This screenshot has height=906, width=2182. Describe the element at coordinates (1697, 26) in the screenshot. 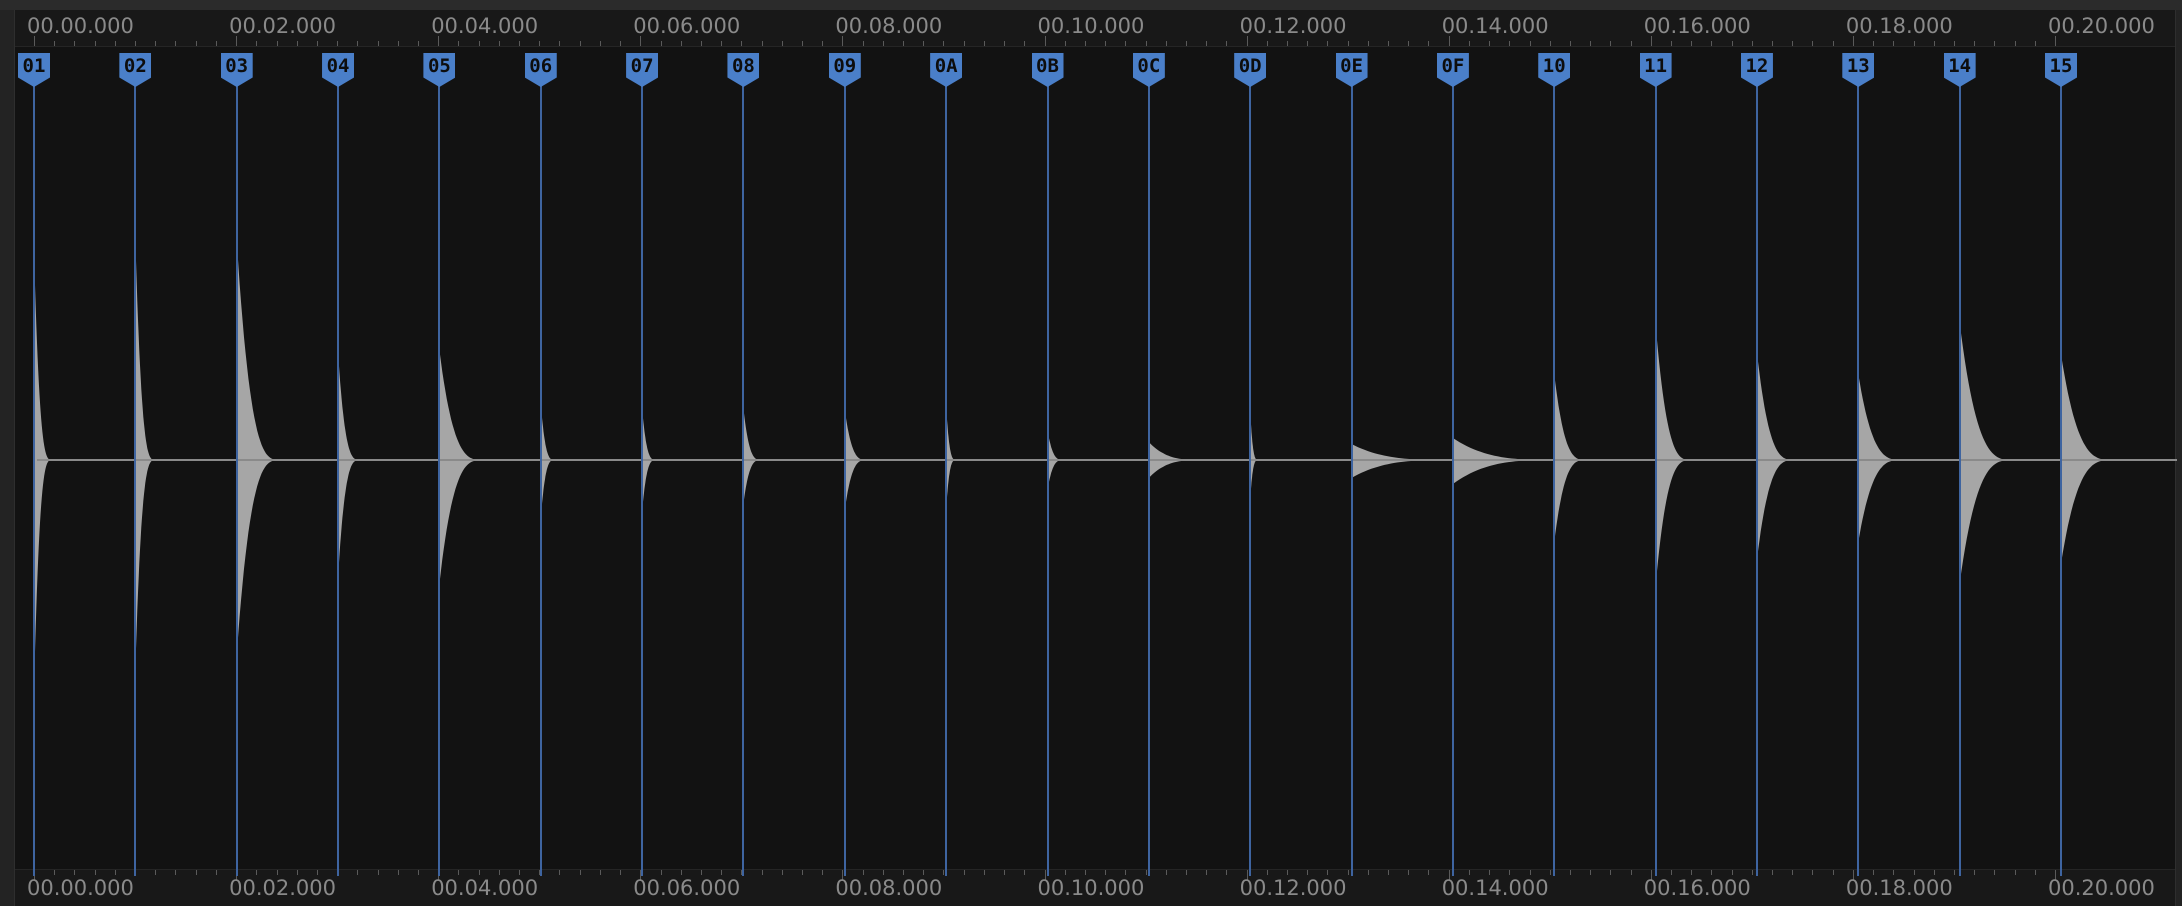

I see `top-ruler-time-label: 00.16.000` at that location.